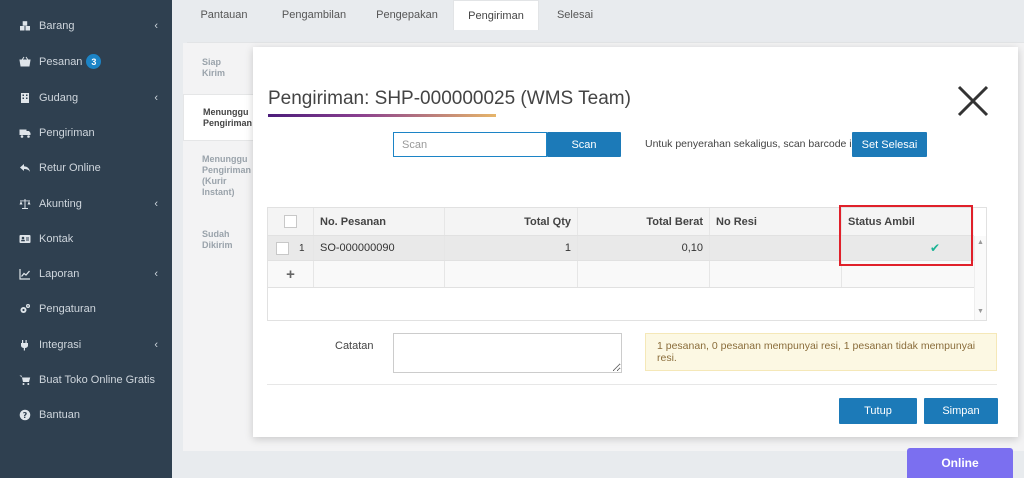 This screenshot has width=1024, height=478. I want to click on select-all-checkbox, so click(290, 221).